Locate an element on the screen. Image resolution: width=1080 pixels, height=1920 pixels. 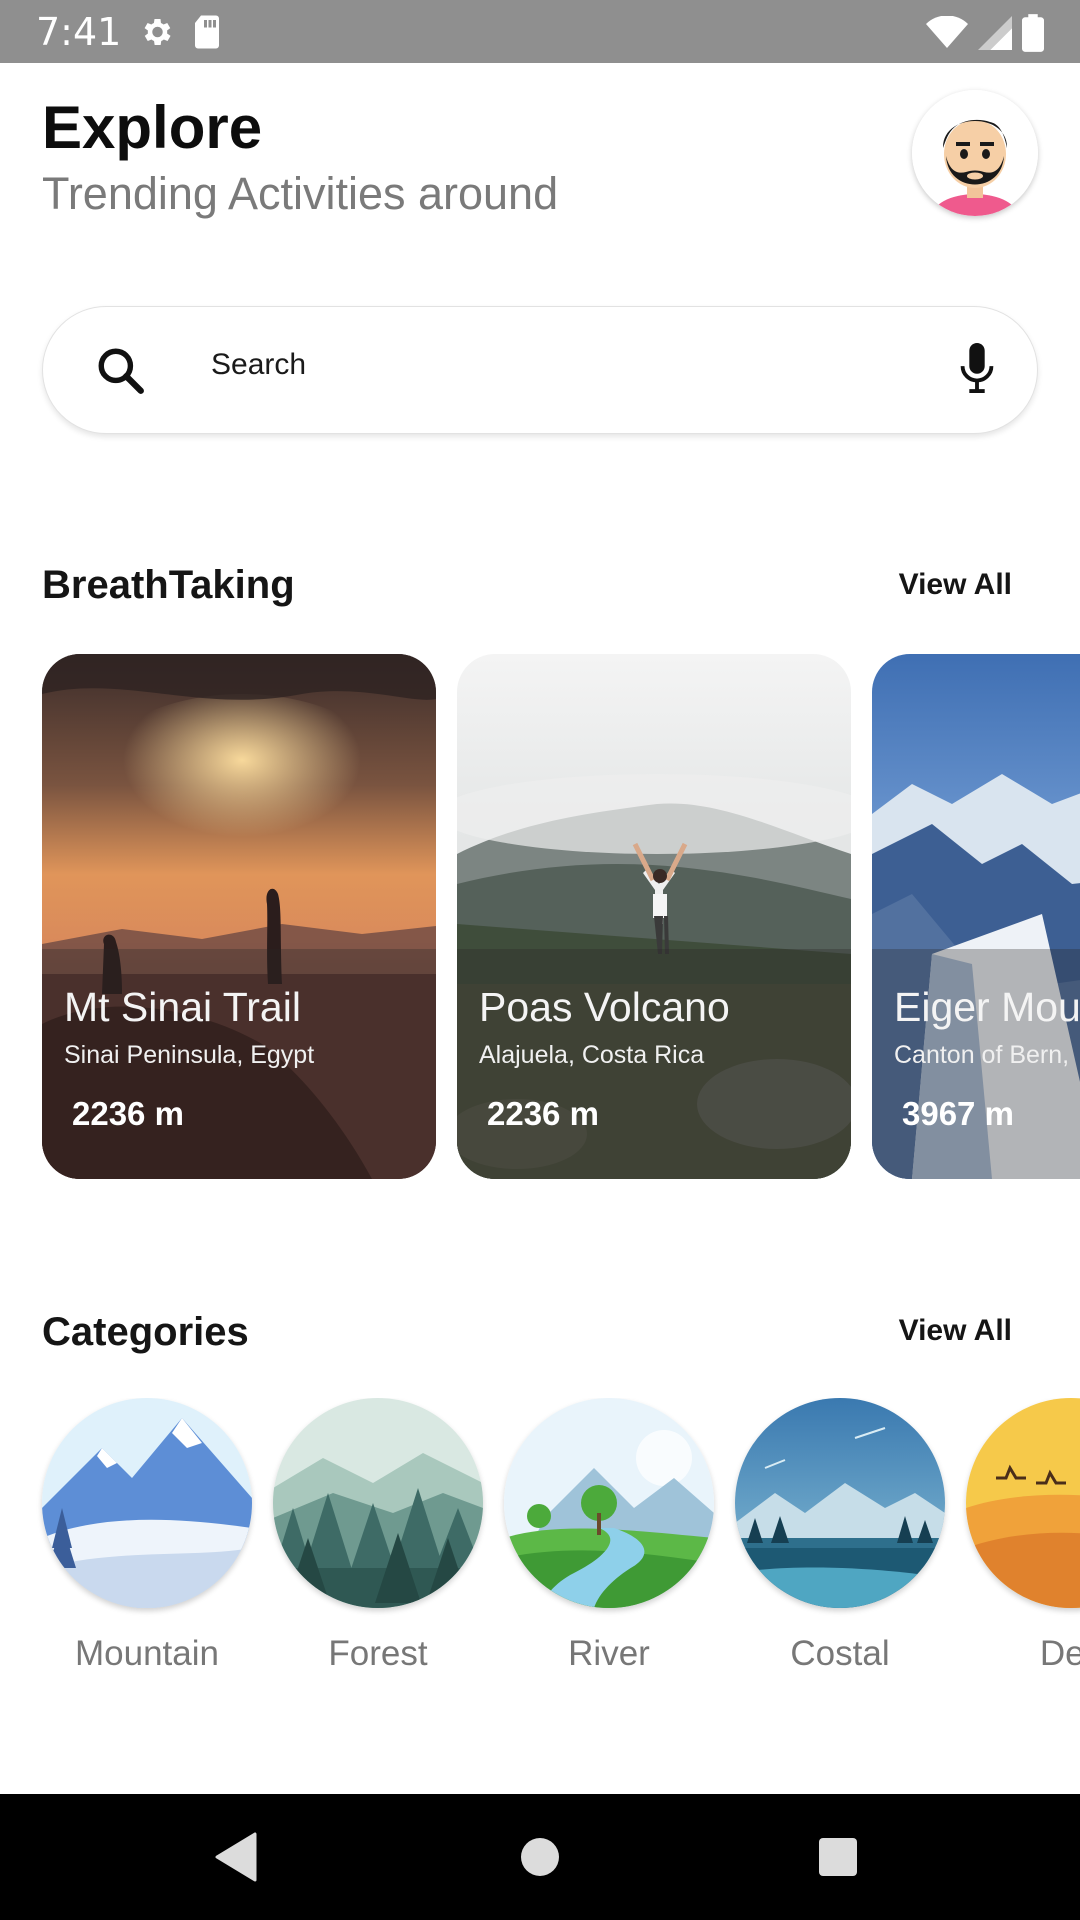
card-title: Poas Volcano is located at coordinates (604, 1007).